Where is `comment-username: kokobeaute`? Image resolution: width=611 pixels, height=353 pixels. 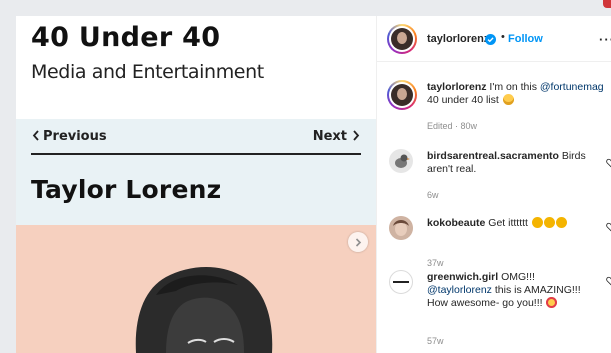 comment-username: kokobeaute is located at coordinates (456, 223).